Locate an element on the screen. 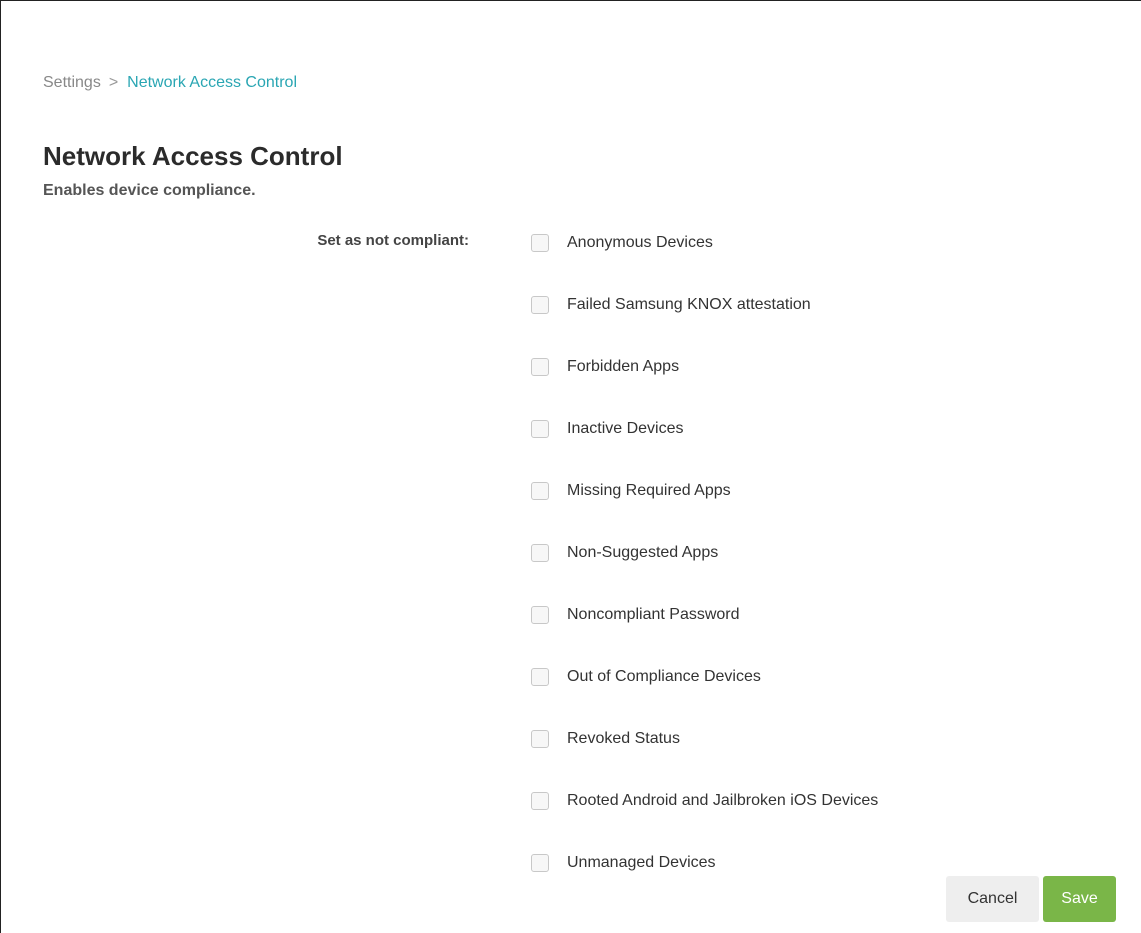 Image resolution: width=1141 pixels, height=933 pixels. option-label: Non-Suggested Apps is located at coordinates (643, 552).